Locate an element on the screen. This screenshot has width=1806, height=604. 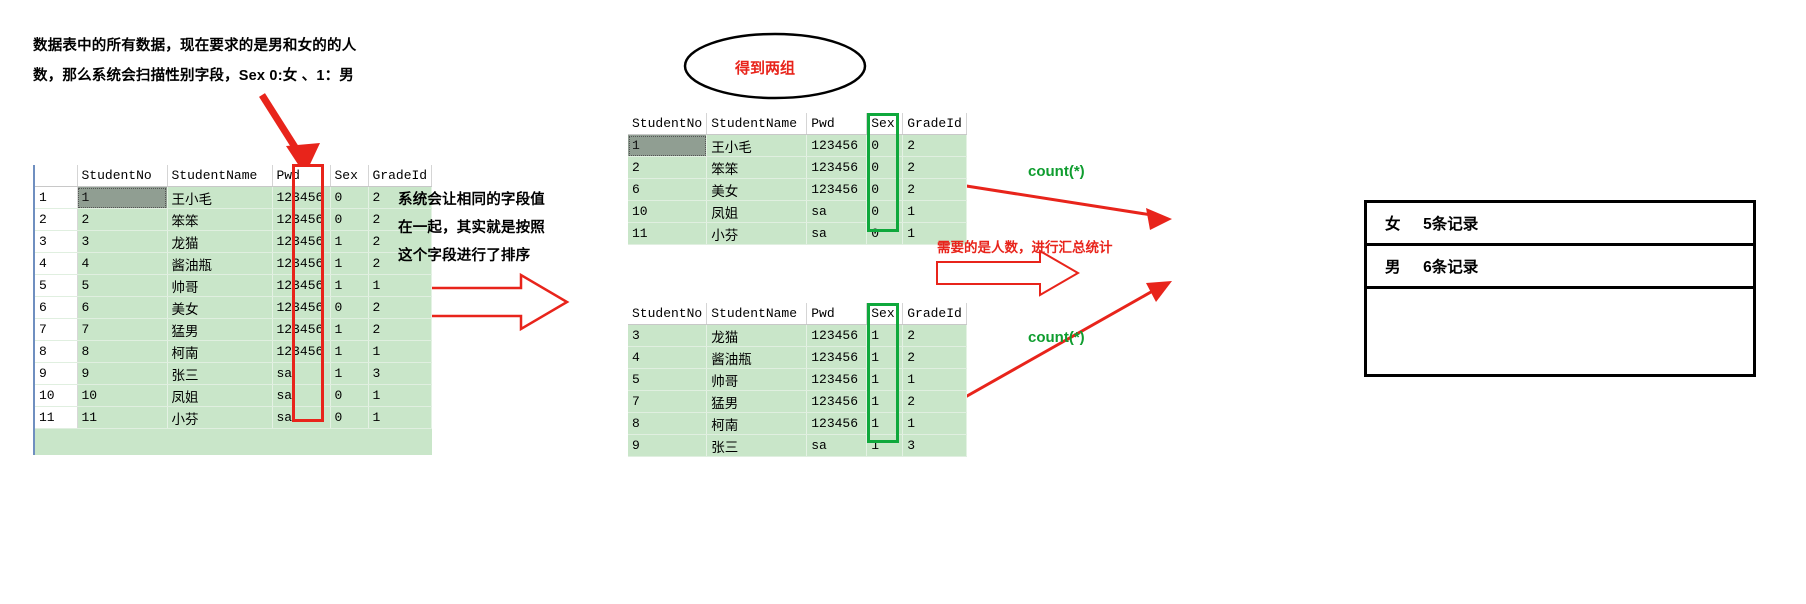
table-row: 1 1 王小毛 123456 0 2 is located at coordinates (234, 197).